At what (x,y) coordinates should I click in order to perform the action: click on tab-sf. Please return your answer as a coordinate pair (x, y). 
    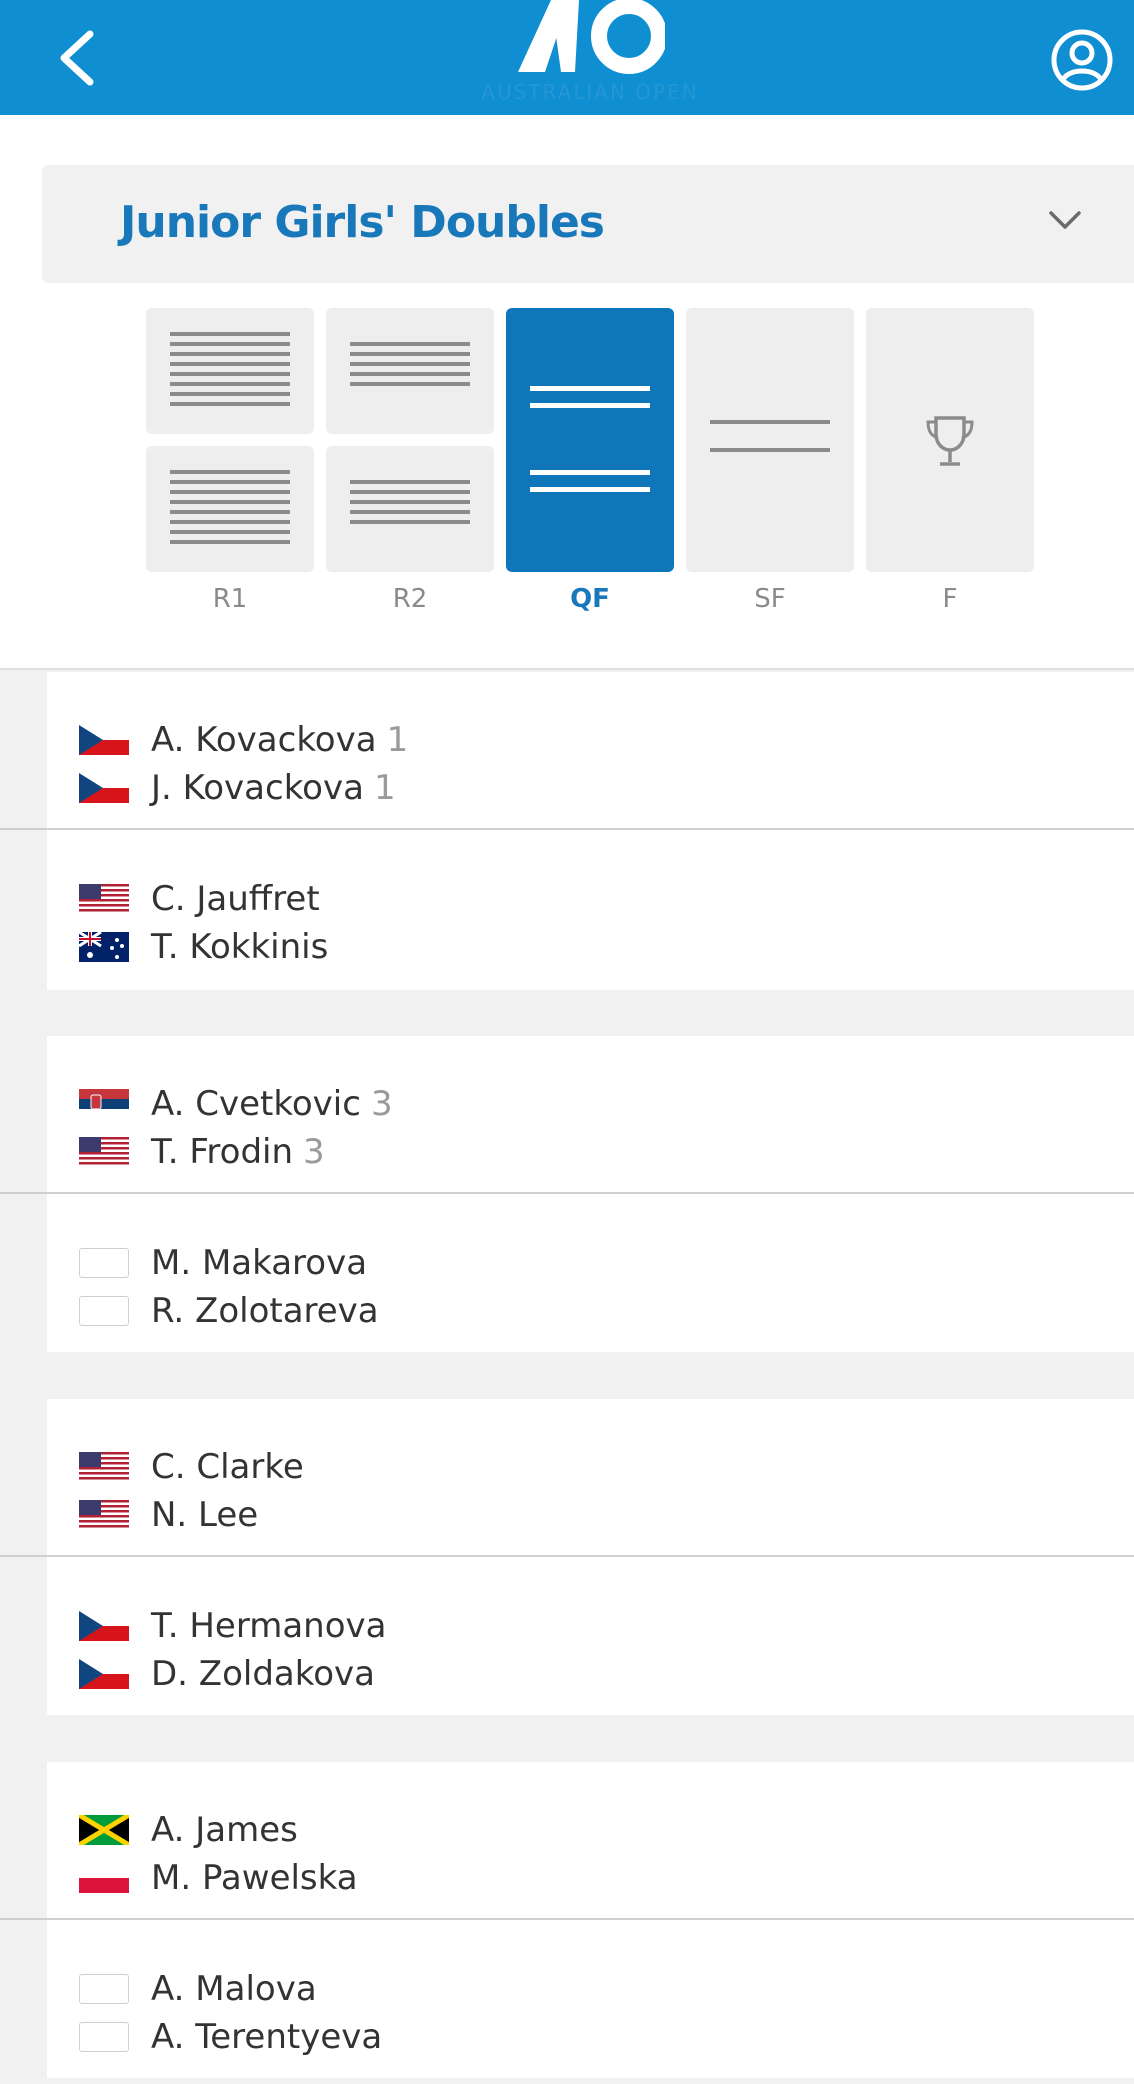
    Looking at the image, I should click on (770, 440).